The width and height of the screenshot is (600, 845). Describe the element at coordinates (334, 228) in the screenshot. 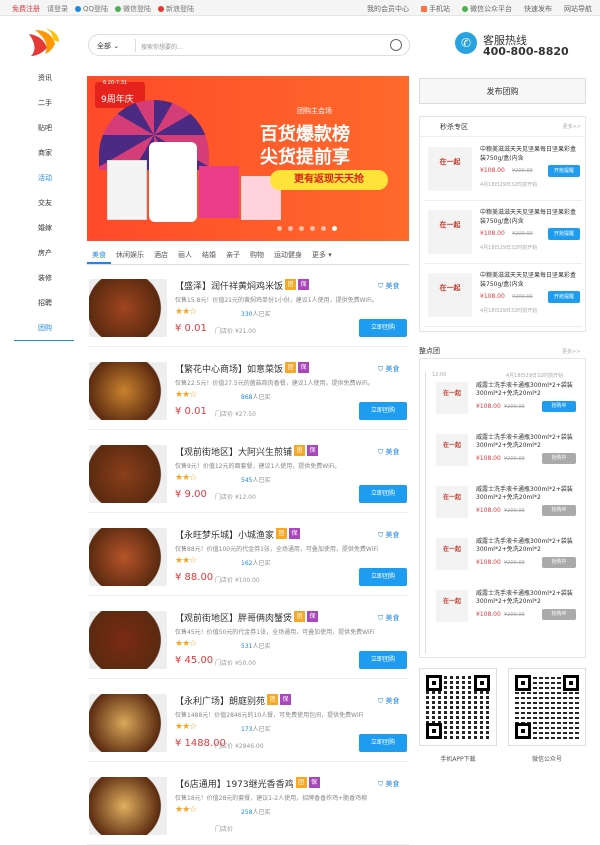

I see `carousel-dot-active` at that location.